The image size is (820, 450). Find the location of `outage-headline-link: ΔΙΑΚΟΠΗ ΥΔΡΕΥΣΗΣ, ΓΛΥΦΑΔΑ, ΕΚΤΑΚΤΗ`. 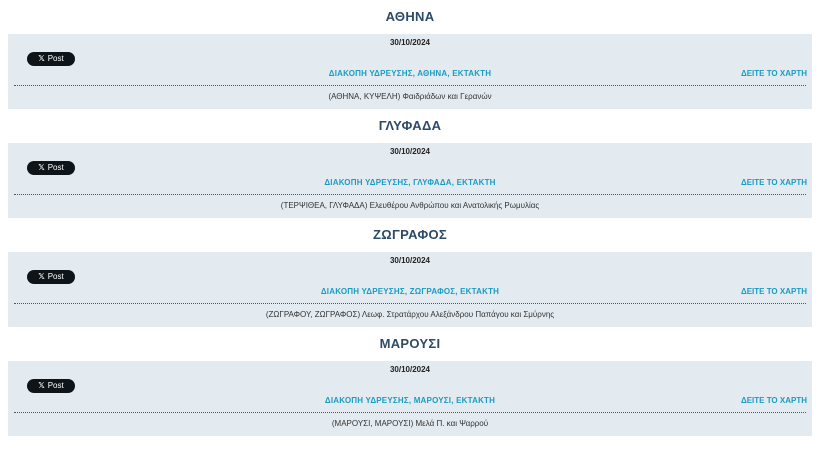

outage-headline-link: ΔΙΑΚΟΠΗ ΥΔΡΕΥΣΗΣ, ΓΛΥΦΑΔΑ, ΕΚΤΑΚΤΗ is located at coordinates (410, 182).